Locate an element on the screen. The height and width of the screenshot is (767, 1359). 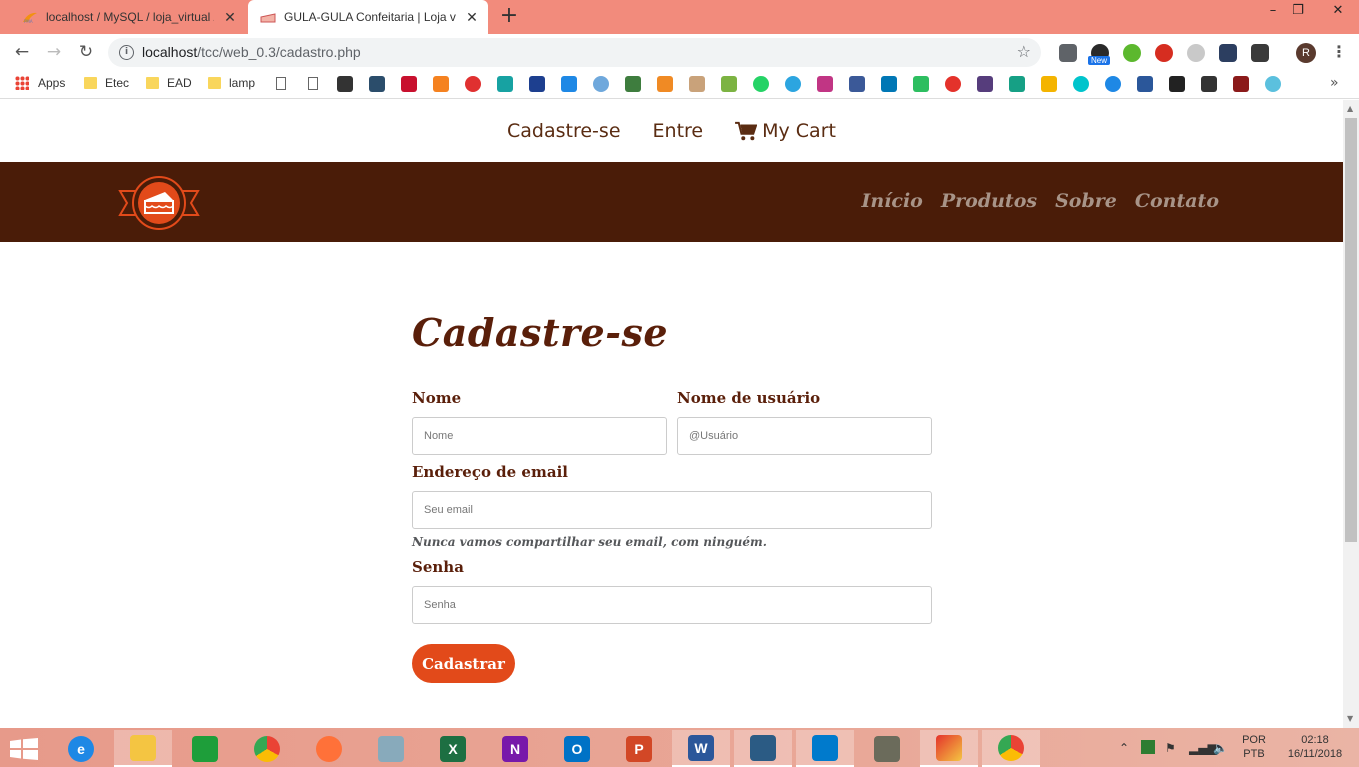
taskbar-app-color is located at coordinates (949, 748).